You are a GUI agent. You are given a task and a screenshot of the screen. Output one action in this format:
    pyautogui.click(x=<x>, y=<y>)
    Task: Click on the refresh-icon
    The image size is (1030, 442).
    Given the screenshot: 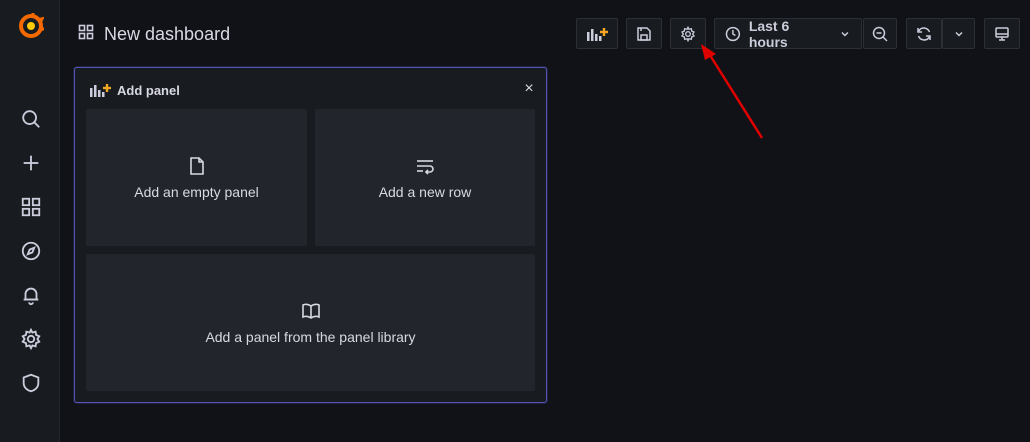 What is the action you would take?
    pyautogui.click(x=924, y=33)
    